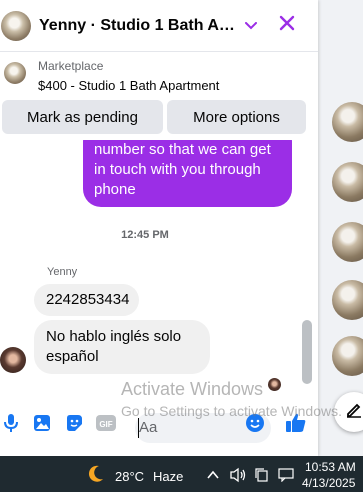 The height and width of the screenshot is (492, 363). I want to click on listing-thumbnail, so click(15, 73).